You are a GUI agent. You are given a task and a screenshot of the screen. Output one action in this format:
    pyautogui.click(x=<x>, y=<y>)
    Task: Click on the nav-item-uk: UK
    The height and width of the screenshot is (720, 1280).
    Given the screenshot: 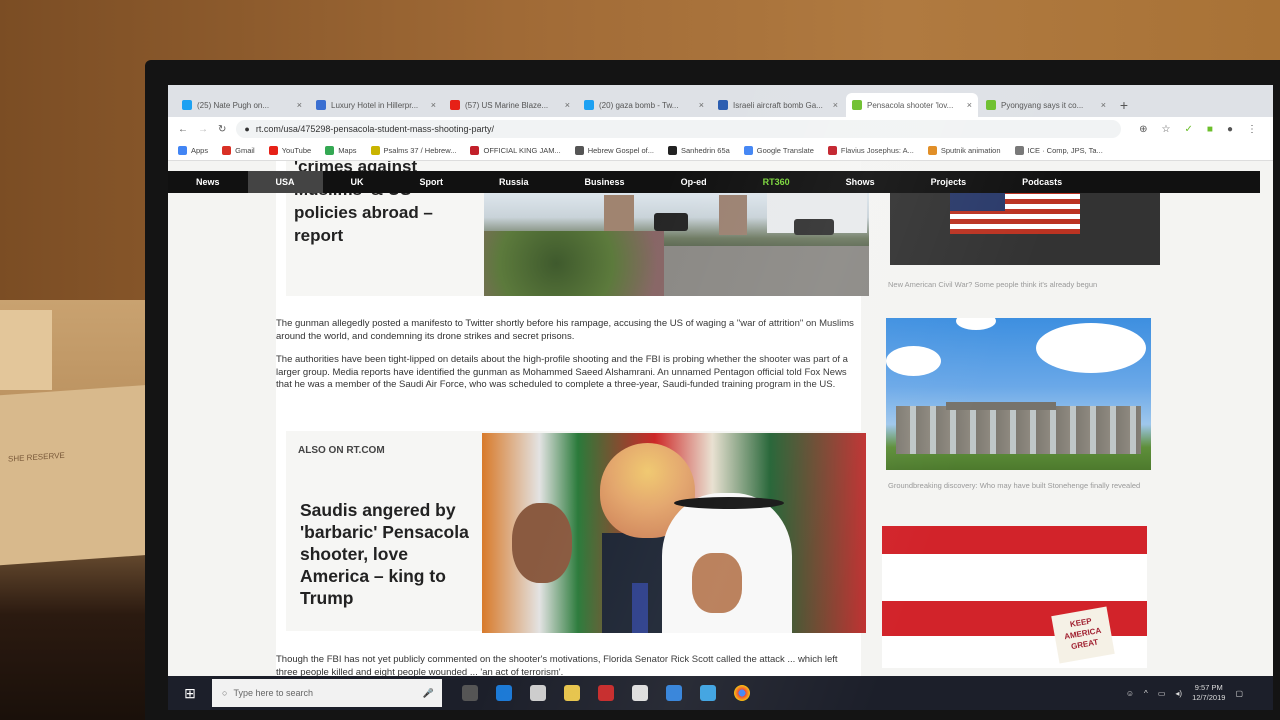 What is the action you would take?
    pyautogui.click(x=357, y=182)
    